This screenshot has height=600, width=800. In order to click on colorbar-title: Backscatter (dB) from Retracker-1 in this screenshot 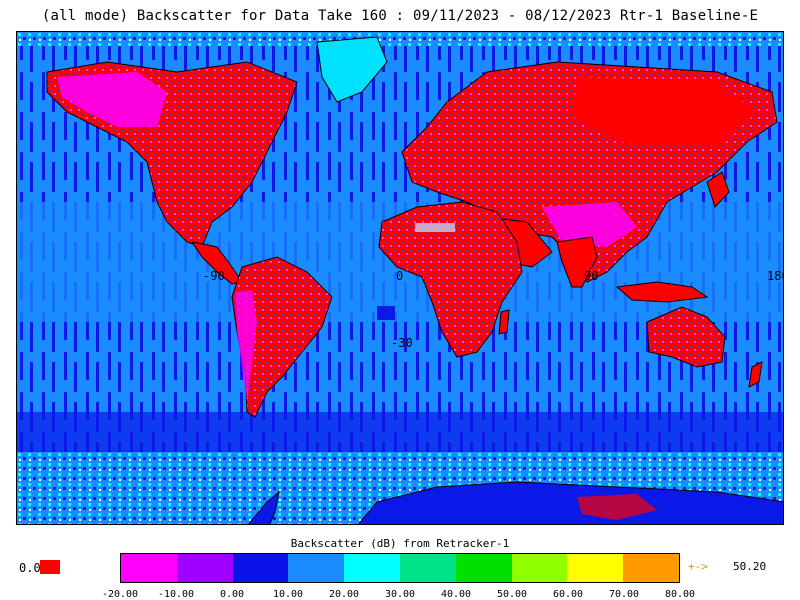, I will do `click(400, 543)`.